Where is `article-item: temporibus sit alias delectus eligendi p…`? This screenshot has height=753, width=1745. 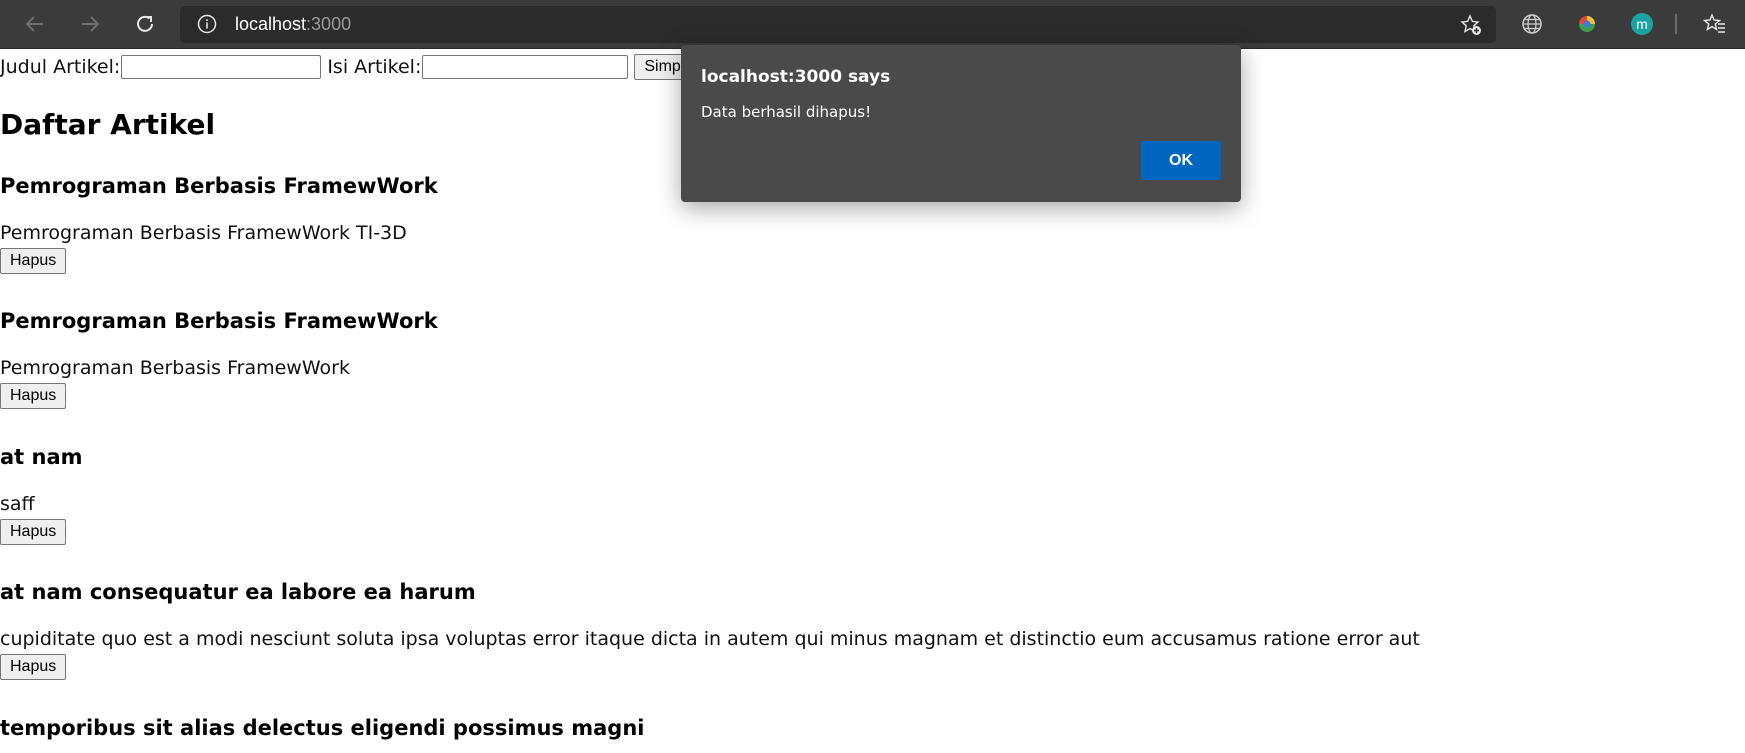 article-item: temporibus sit alias delectus eligendi p… is located at coordinates (750, 728).